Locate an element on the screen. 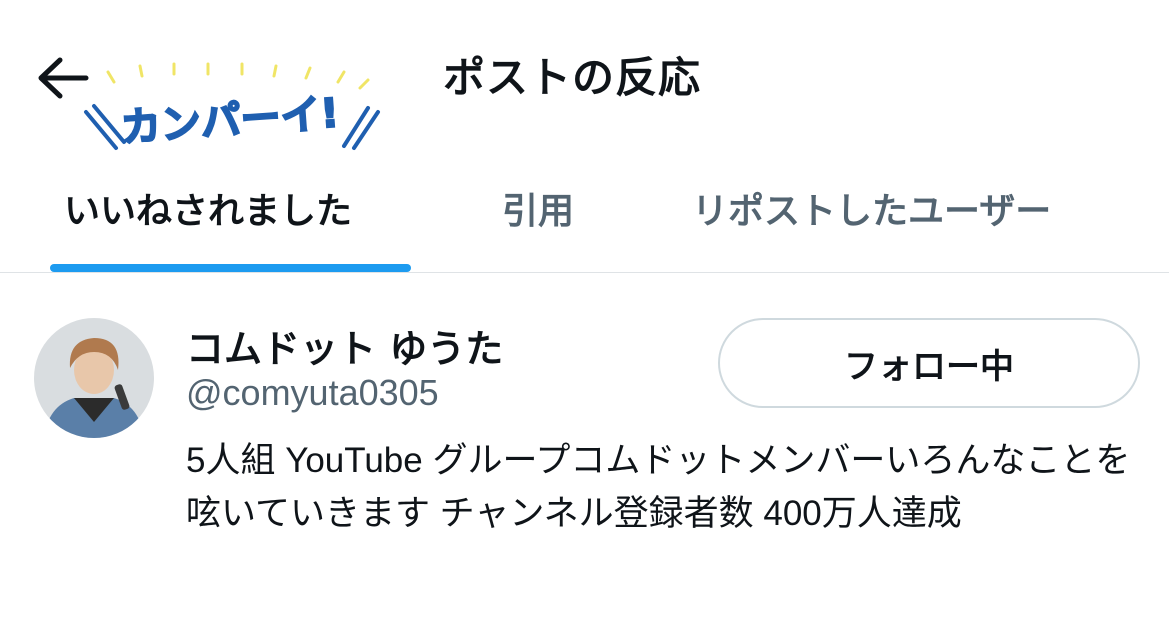 This screenshot has width=1169, height=644. avatar is located at coordinates (94, 378).